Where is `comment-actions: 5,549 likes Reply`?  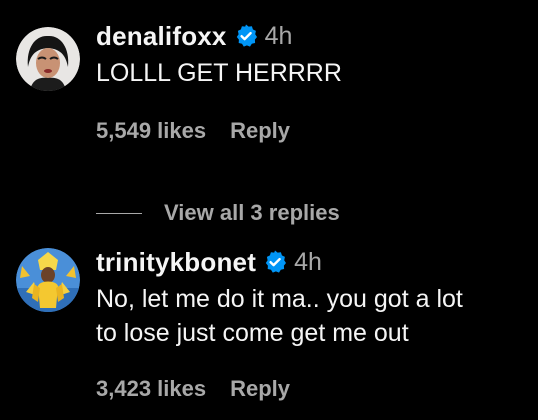 comment-actions: 5,549 likes Reply is located at coordinates (193, 131).